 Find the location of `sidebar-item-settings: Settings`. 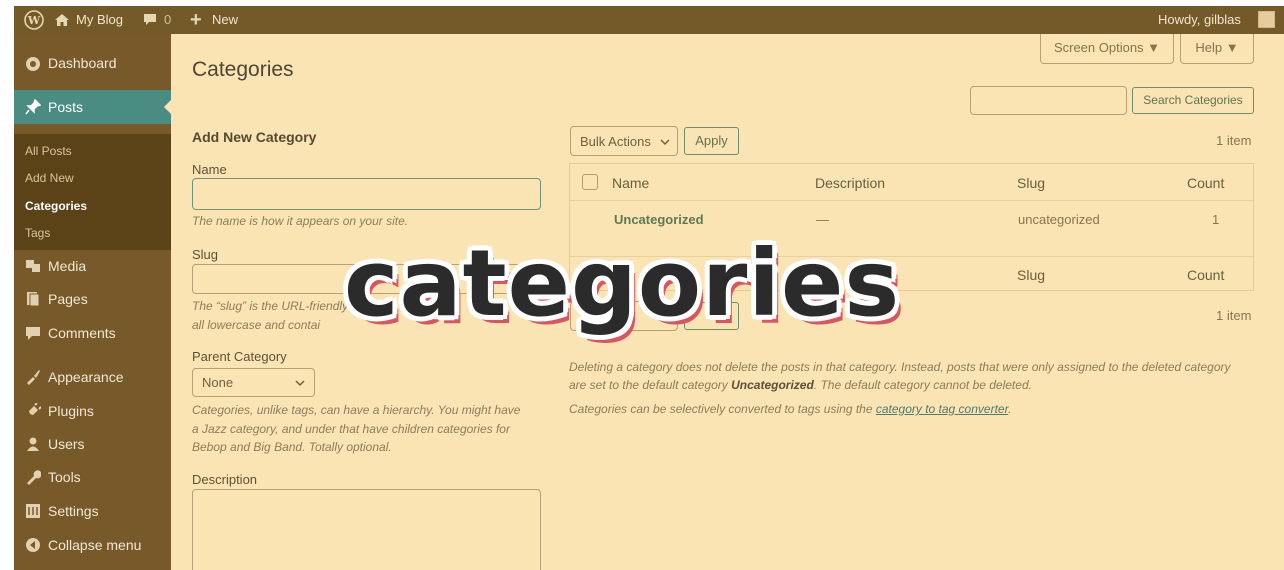

sidebar-item-settings: Settings is located at coordinates (92, 511).